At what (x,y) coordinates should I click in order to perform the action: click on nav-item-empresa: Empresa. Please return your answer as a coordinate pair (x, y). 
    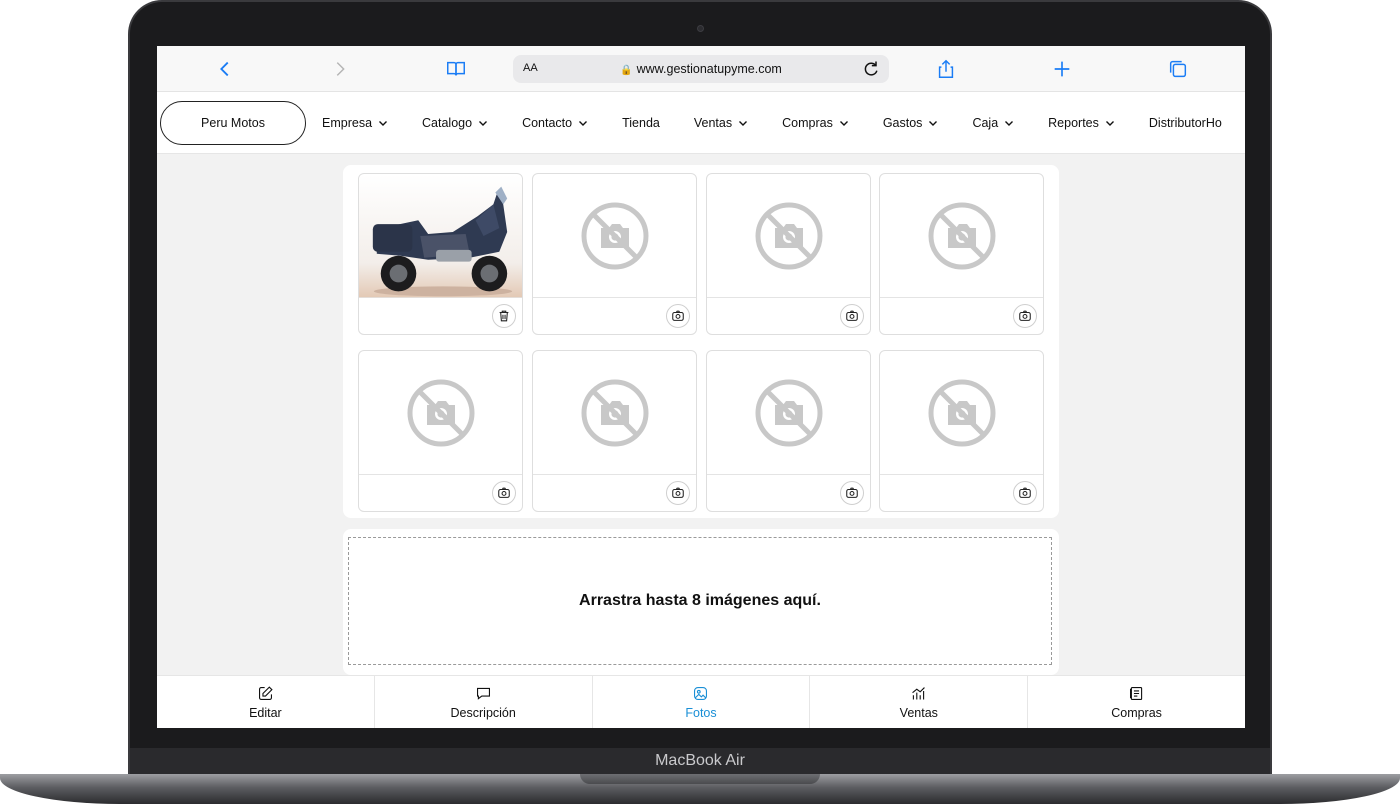
    Looking at the image, I should click on (355, 123).